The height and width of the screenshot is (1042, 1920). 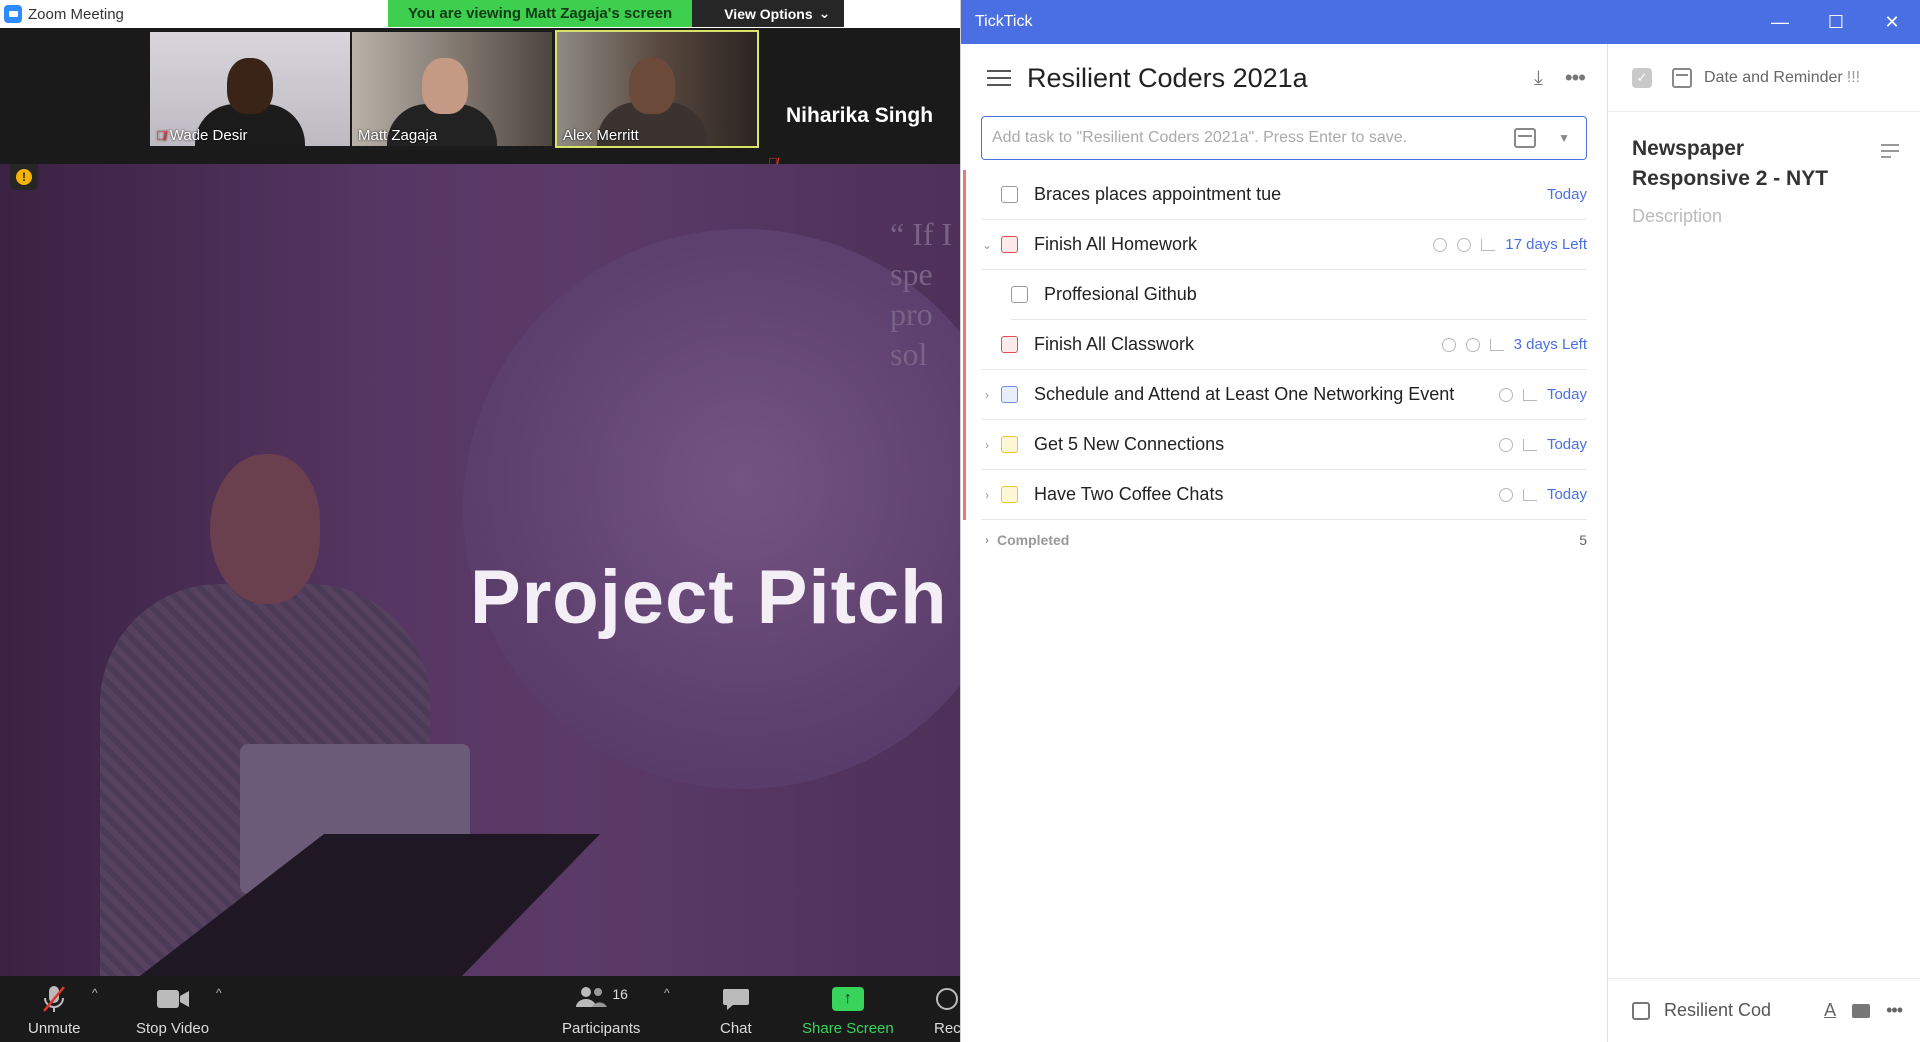 What do you see at coordinates (1564, 138) in the screenshot?
I see `chevron-down-icon: ▼` at bounding box center [1564, 138].